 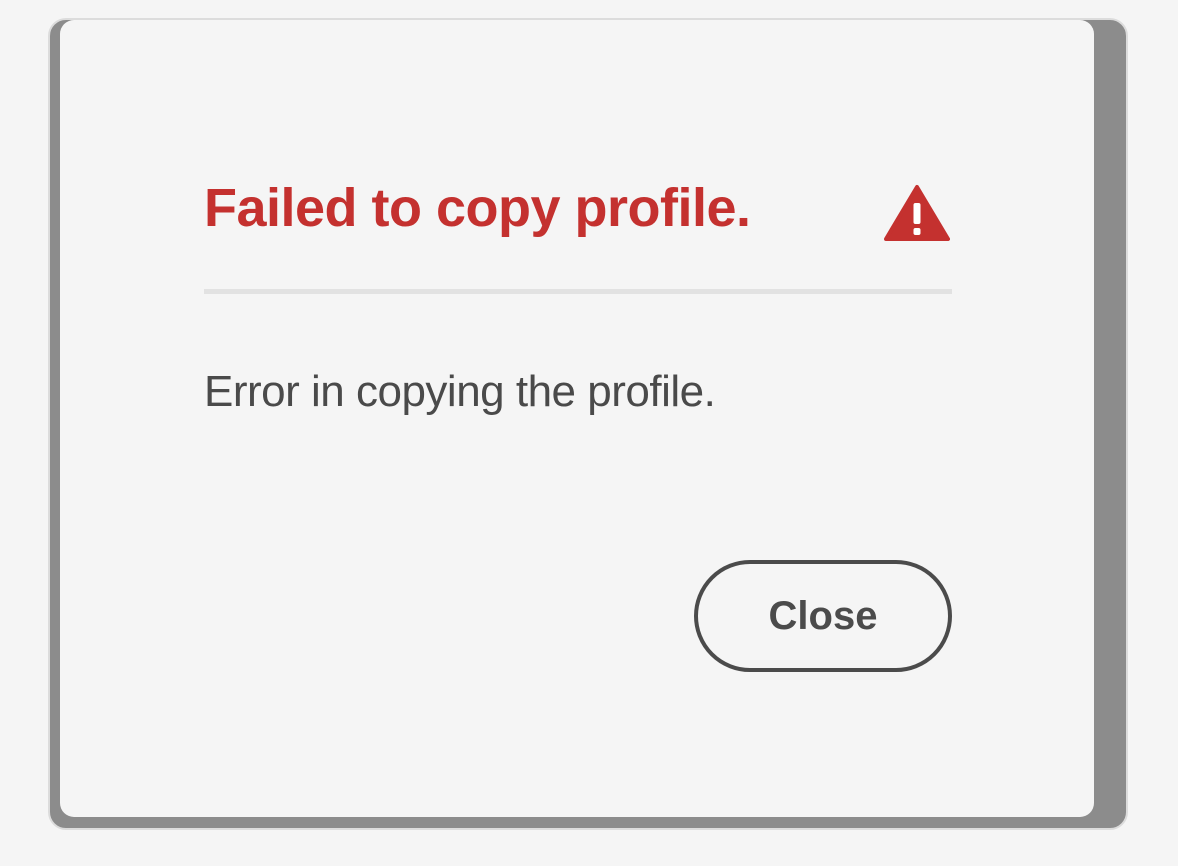 I want to click on dialog-header: Failed to copy profile., so click(x=578, y=208).